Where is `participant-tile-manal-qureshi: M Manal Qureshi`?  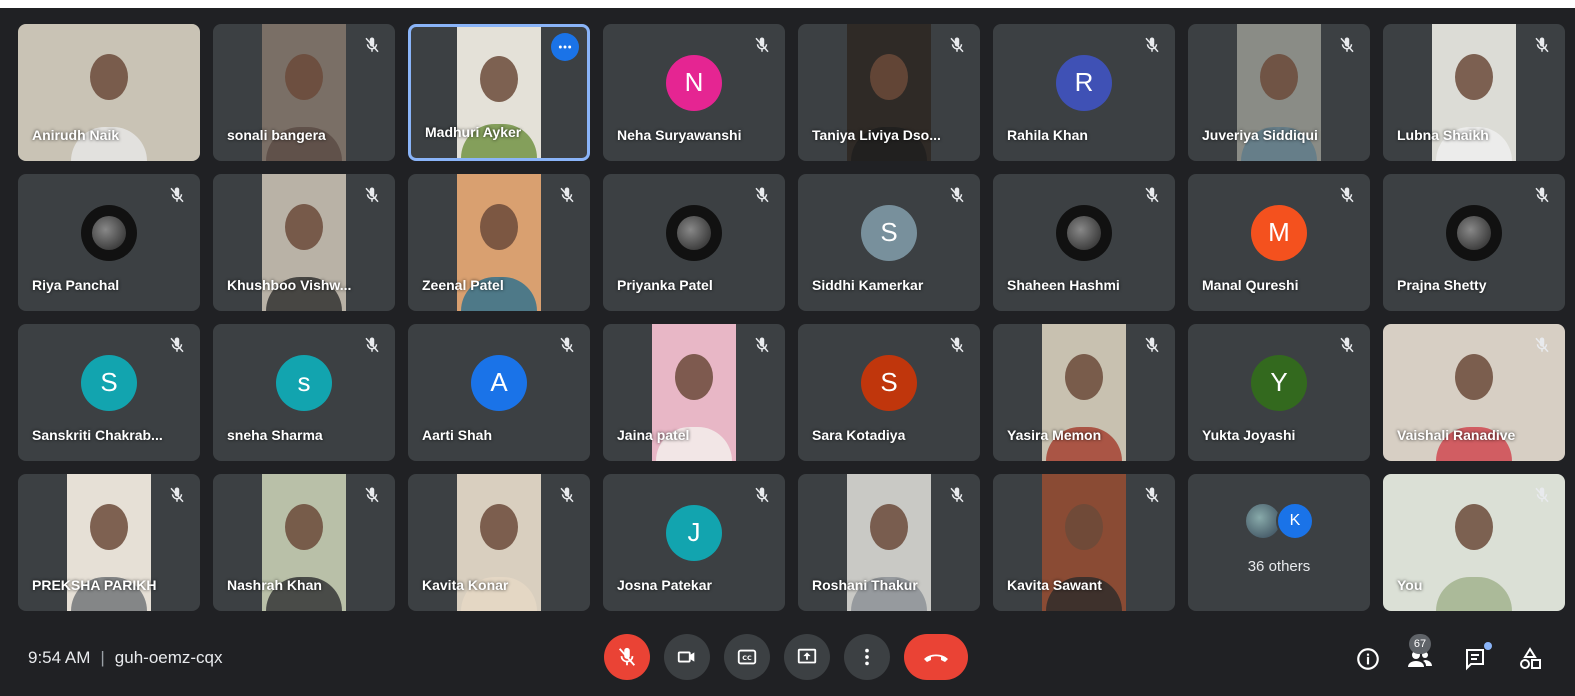 participant-tile-manal-qureshi: M Manal Qureshi is located at coordinates (1279, 242).